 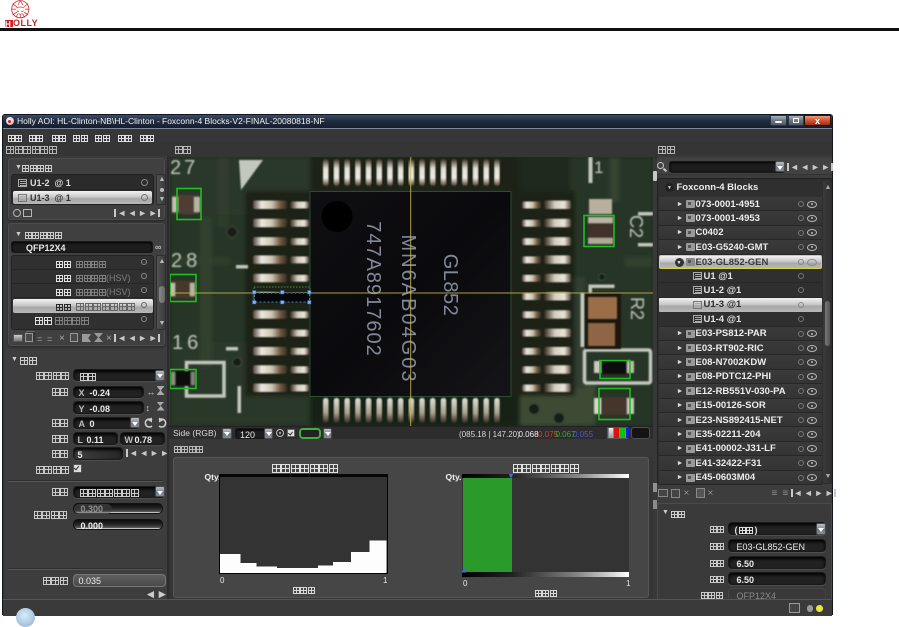 What do you see at coordinates (408, 308) in the screenshot?
I see `svg-text: MN6AB04G03` at bounding box center [408, 308].